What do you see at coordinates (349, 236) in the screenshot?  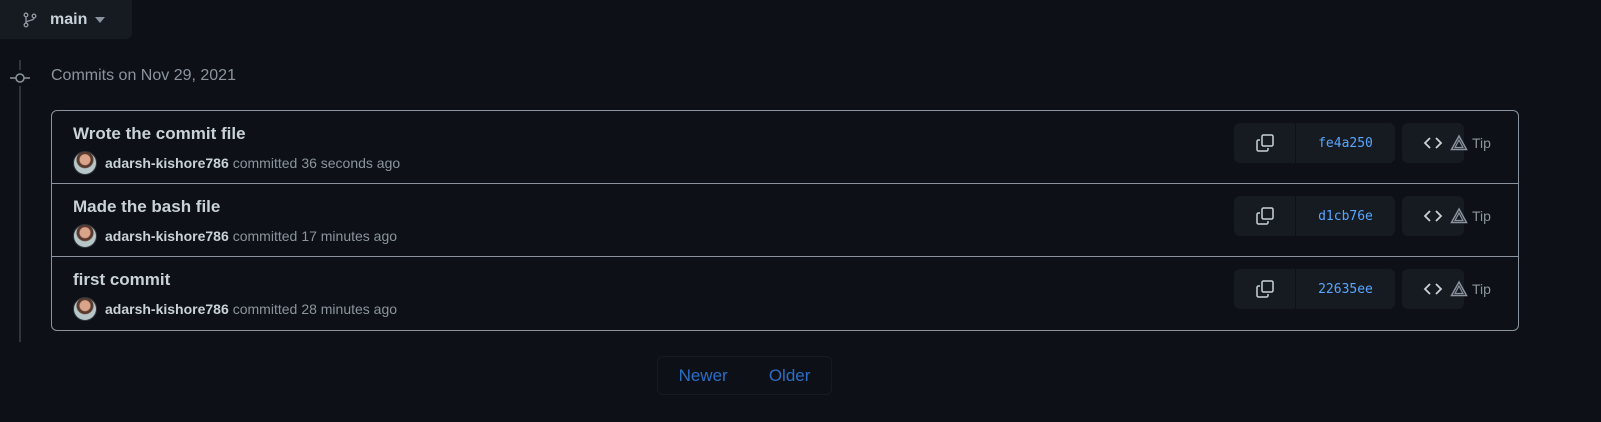 I see `commit-time: 17 minutes ago` at bounding box center [349, 236].